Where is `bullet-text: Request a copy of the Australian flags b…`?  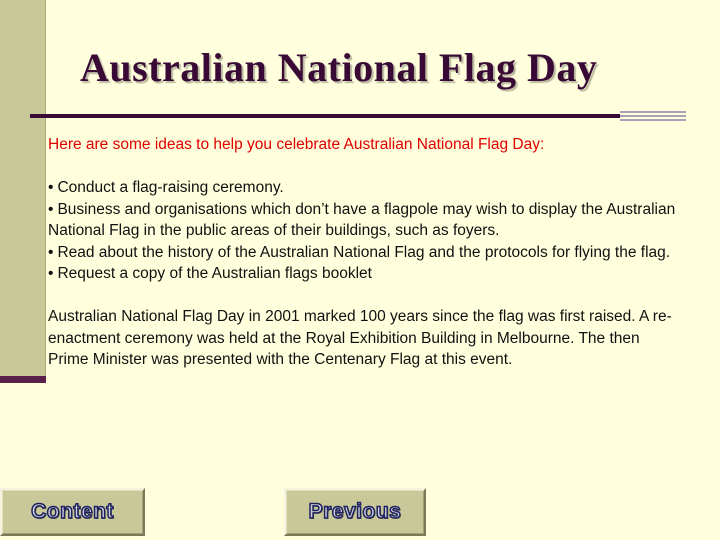 bullet-text: Request a copy of the Australian flags b… is located at coordinates (214, 273).